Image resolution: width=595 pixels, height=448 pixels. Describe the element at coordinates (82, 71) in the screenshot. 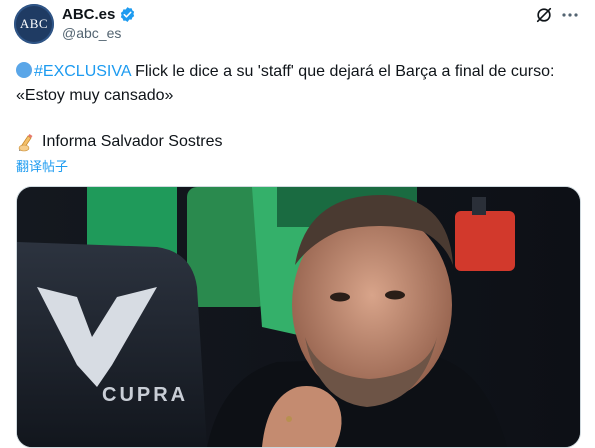

I see `hashtag-link: #EXCLUSIVA` at that location.